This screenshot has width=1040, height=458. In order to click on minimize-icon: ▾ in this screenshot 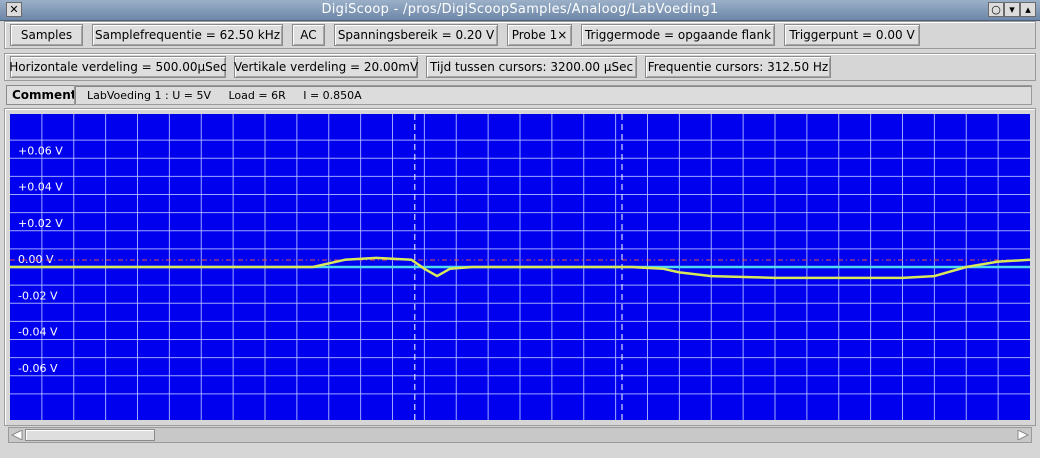, I will do `click(1012, 9)`.